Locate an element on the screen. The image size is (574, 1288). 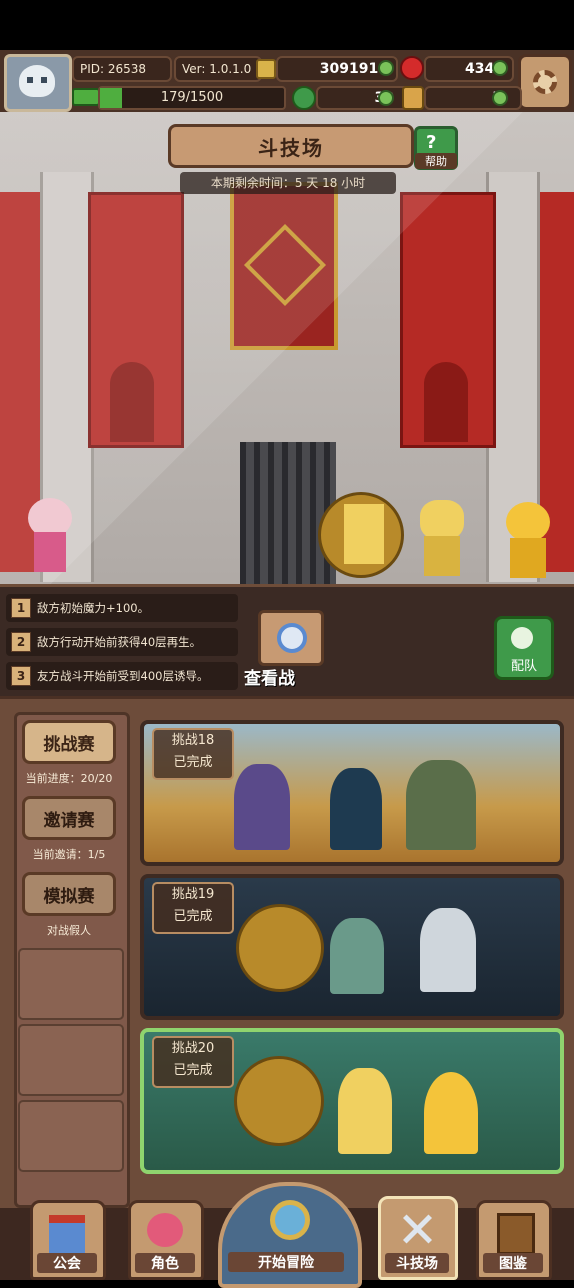
season-timer: 本期剩余时间：5 天 18 小时 is located at coordinates (288, 183).